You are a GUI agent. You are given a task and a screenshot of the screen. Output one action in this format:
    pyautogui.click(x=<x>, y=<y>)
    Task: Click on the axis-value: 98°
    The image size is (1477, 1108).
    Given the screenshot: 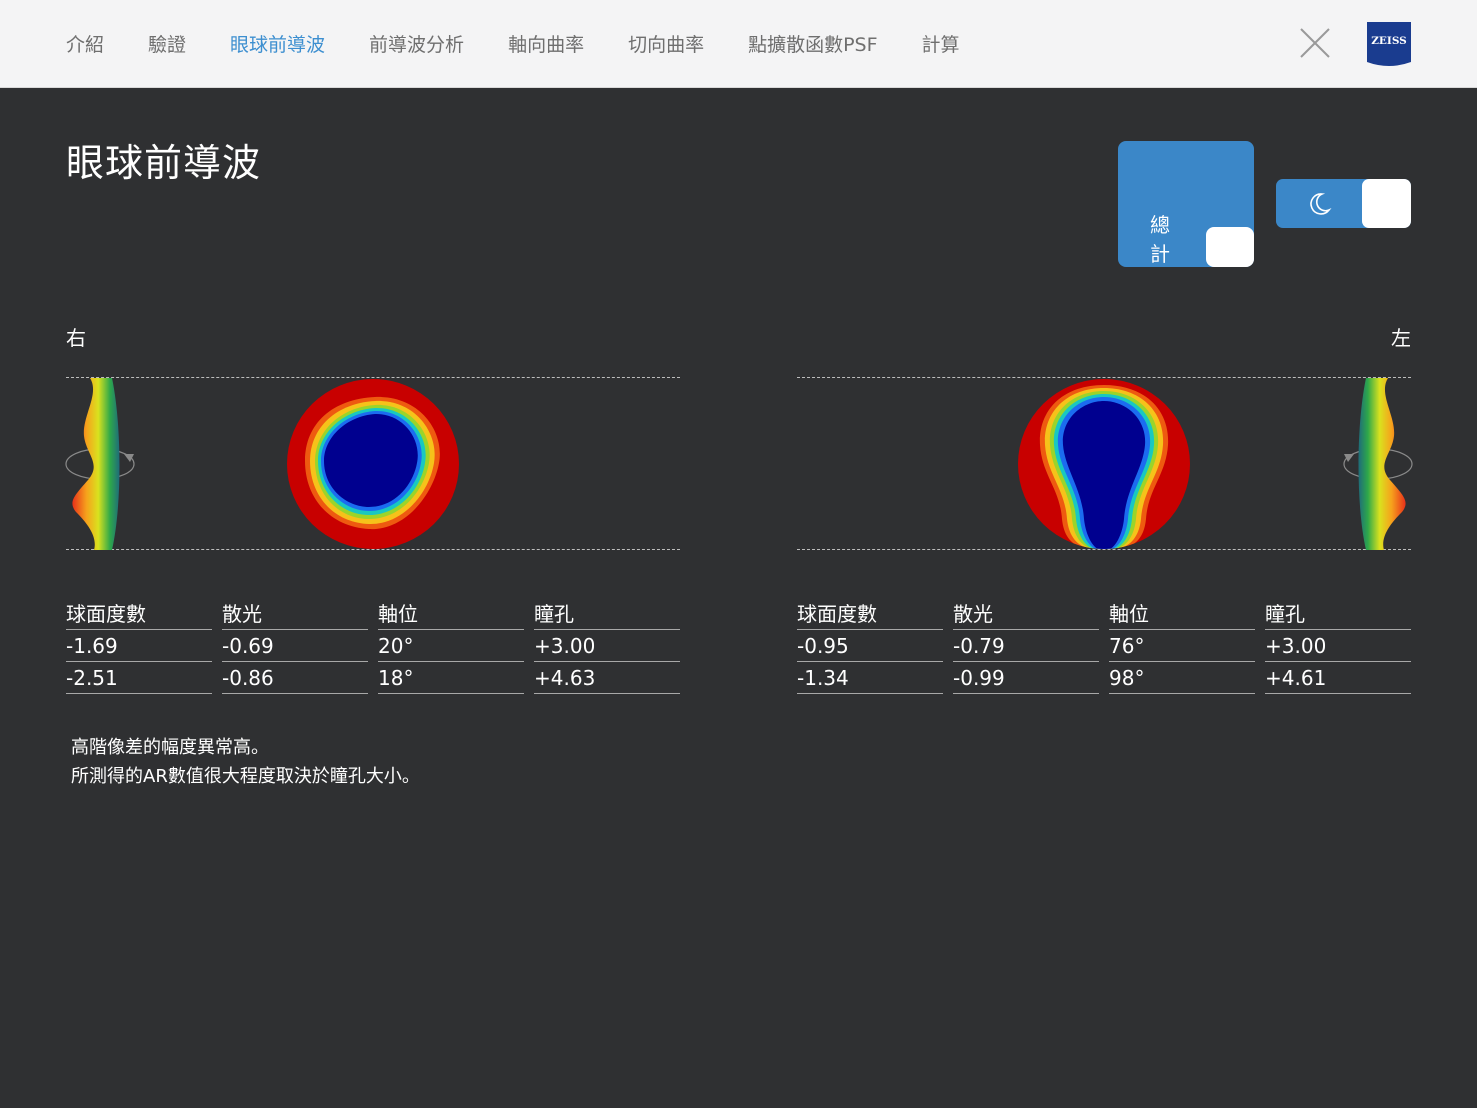 What is the action you would take?
    pyautogui.click(x=1182, y=678)
    